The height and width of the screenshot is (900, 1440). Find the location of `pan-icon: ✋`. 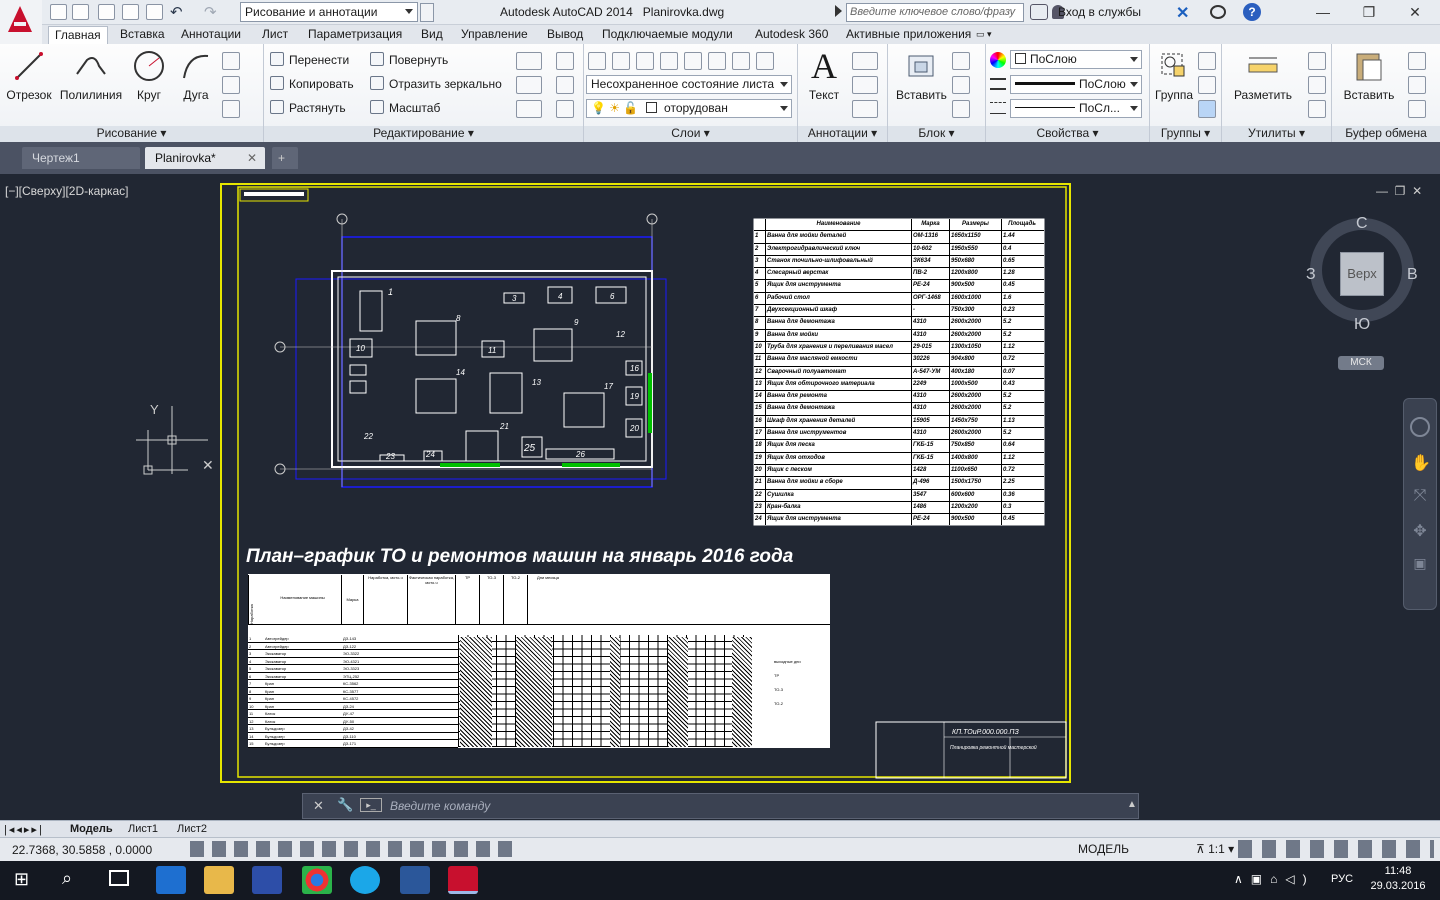

pan-icon: ✋ is located at coordinates (1421, 463).